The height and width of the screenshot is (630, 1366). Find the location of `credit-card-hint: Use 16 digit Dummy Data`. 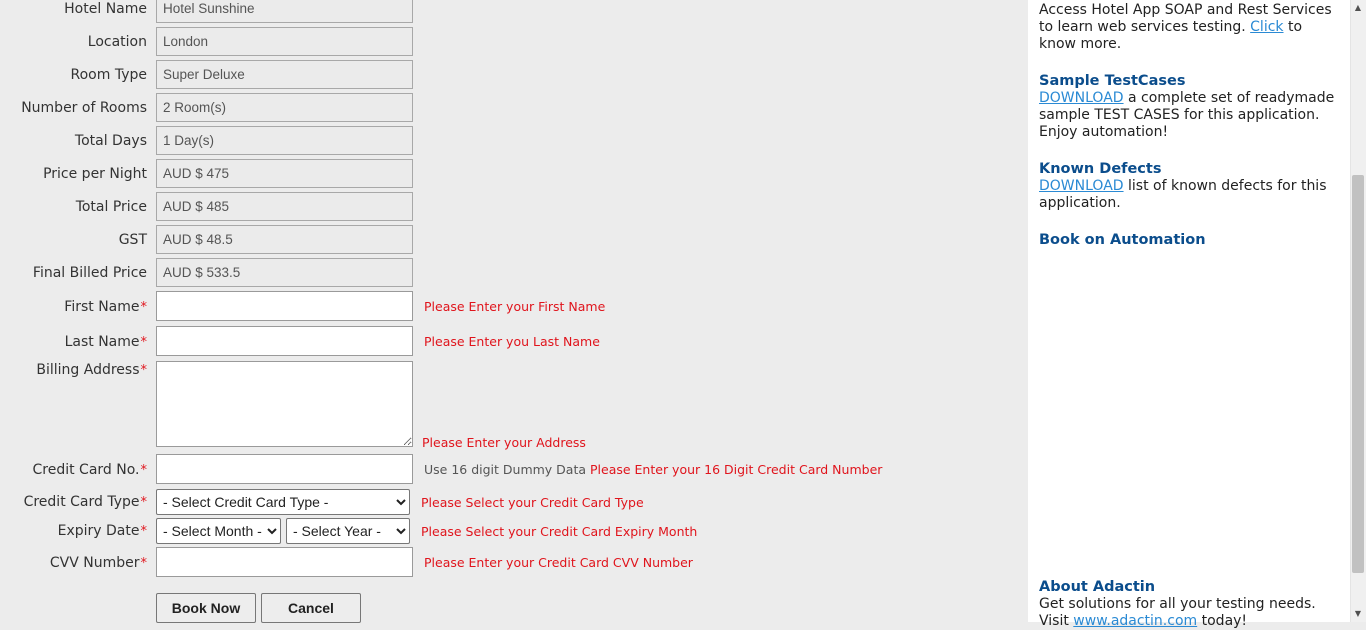

credit-card-hint: Use 16 digit Dummy Data is located at coordinates (505, 469).